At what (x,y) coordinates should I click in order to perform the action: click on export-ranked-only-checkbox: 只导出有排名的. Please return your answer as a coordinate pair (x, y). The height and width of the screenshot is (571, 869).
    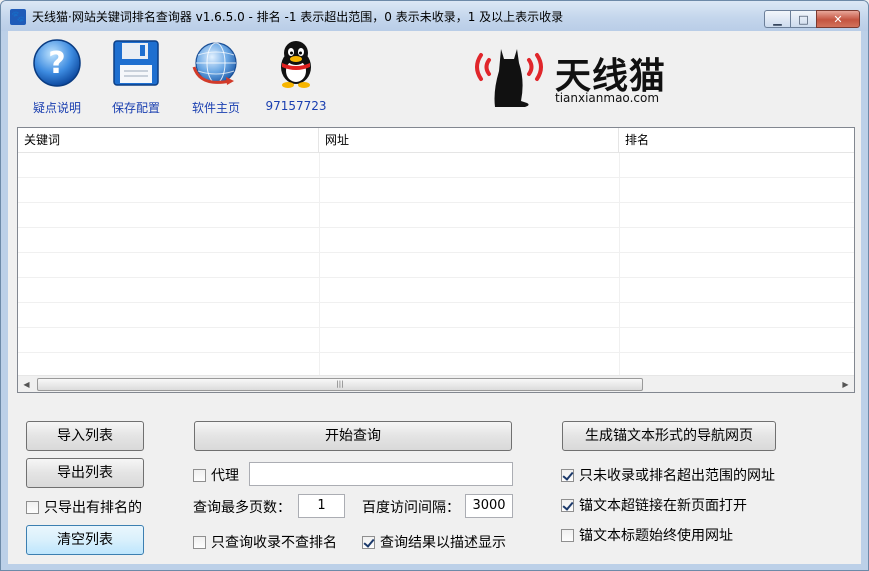
    Looking at the image, I should click on (84, 507).